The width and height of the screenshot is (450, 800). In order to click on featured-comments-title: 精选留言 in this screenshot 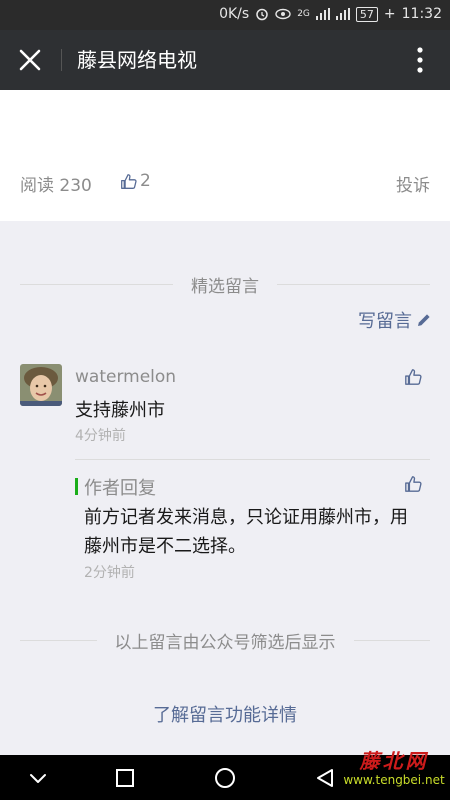, I will do `click(225, 286)`.